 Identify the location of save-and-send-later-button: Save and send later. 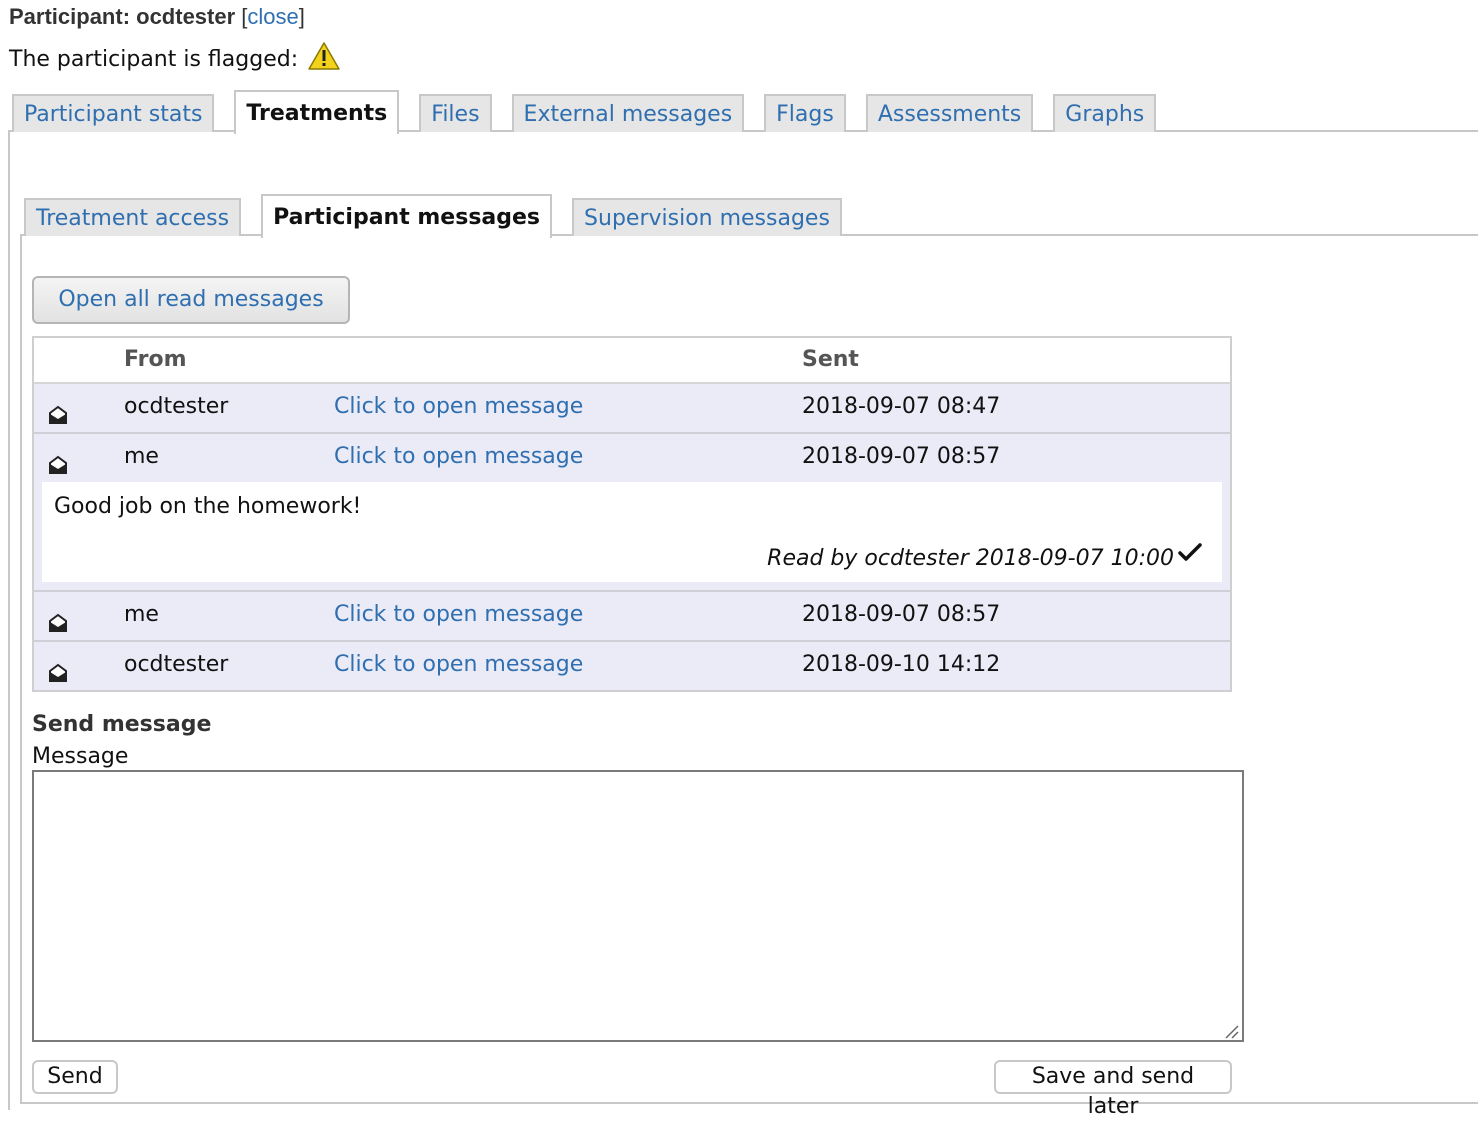
(1113, 1089).